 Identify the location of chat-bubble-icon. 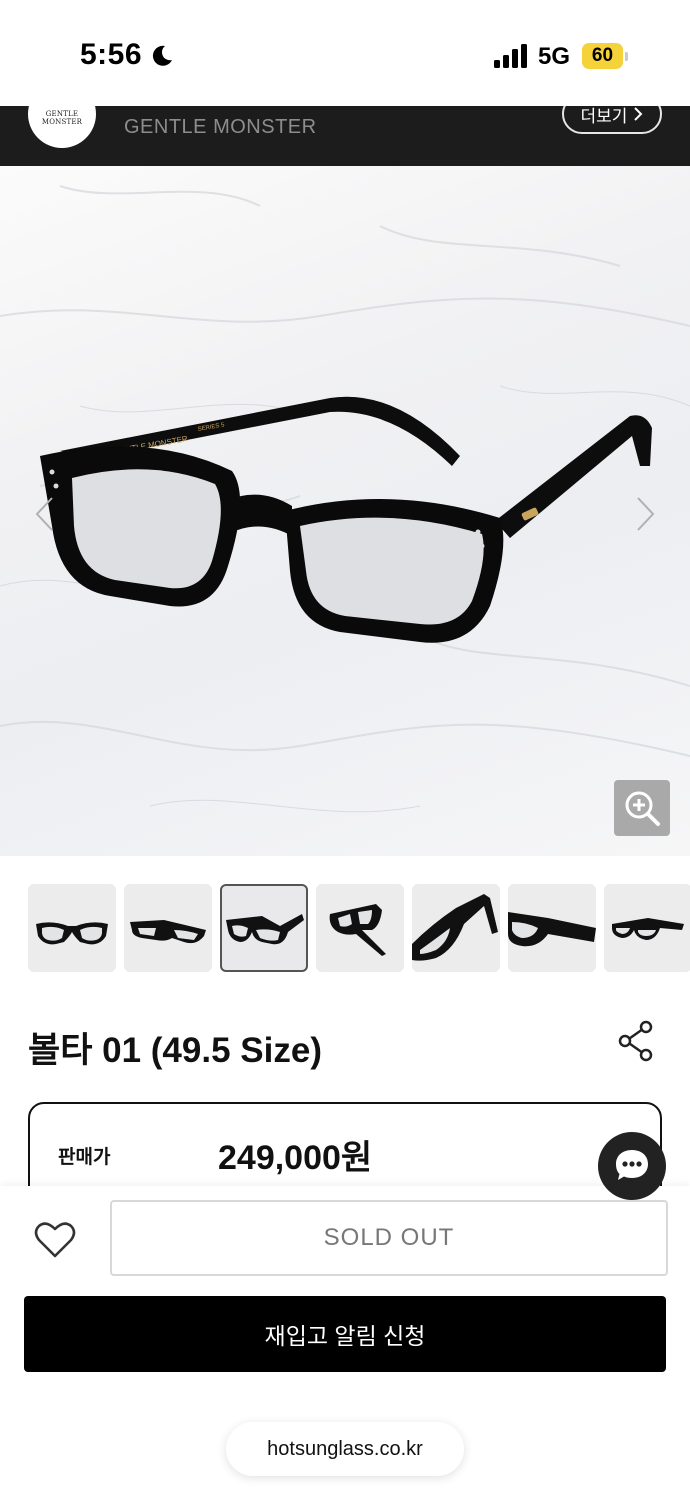
(632, 1165).